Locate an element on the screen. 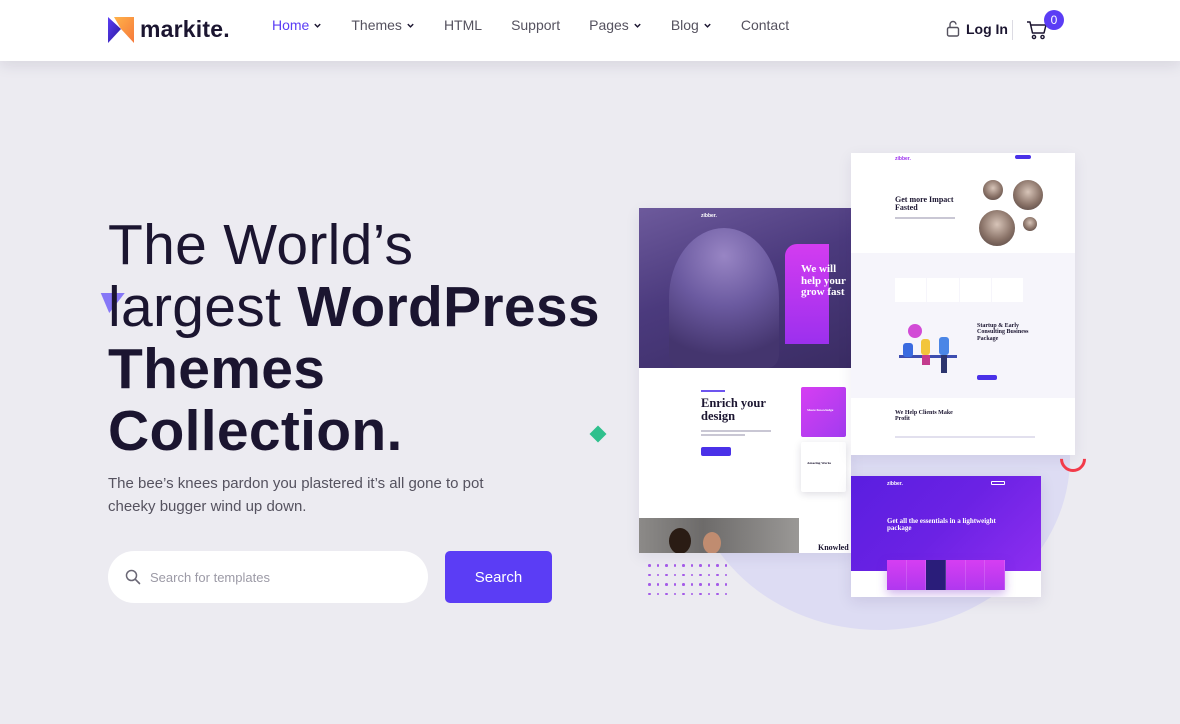  nav-item-contact: Contact is located at coordinates (765, 25).